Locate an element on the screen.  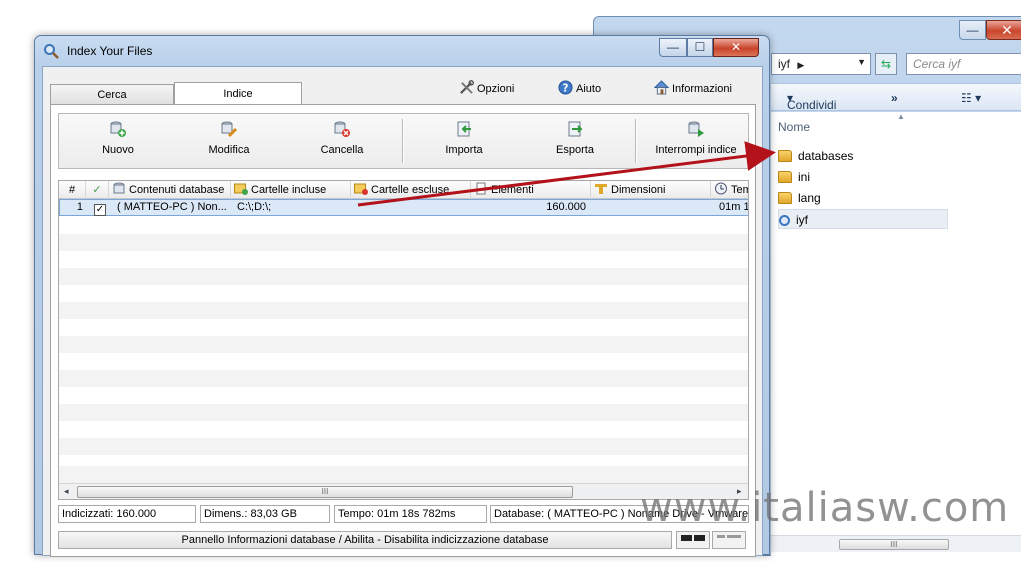
window-title: Index Your Files is located at coordinates (110, 51).